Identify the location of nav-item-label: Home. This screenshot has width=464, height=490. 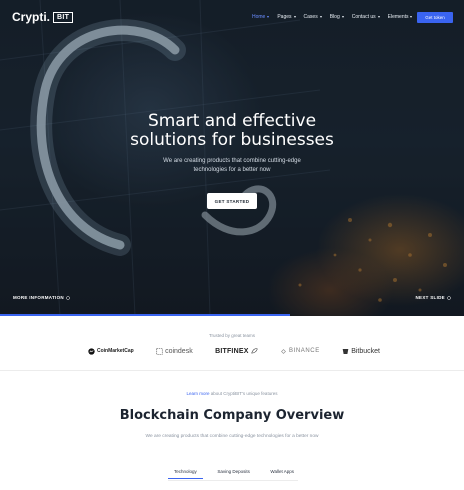
(259, 17).